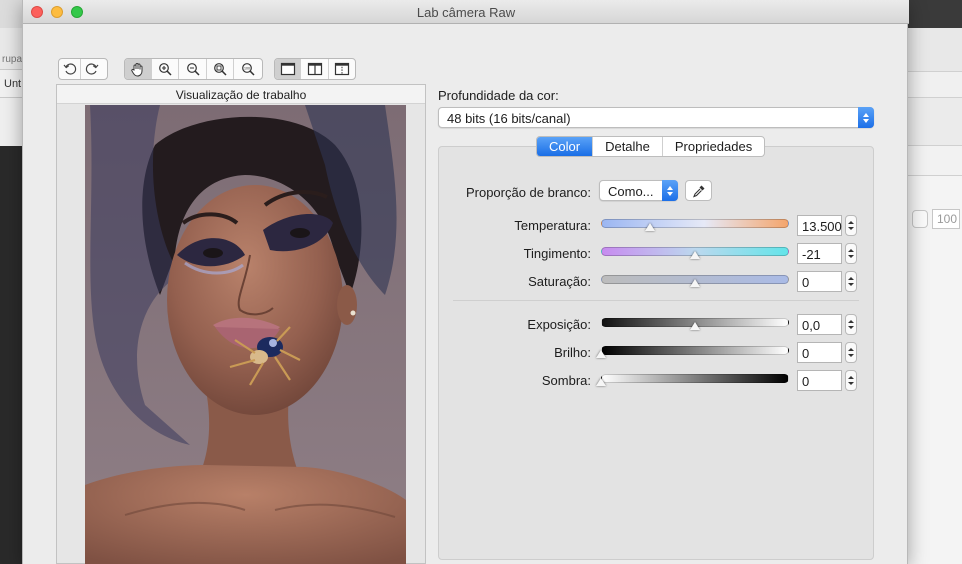  I want to click on zoom-100-icon: 100, so click(248, 69).